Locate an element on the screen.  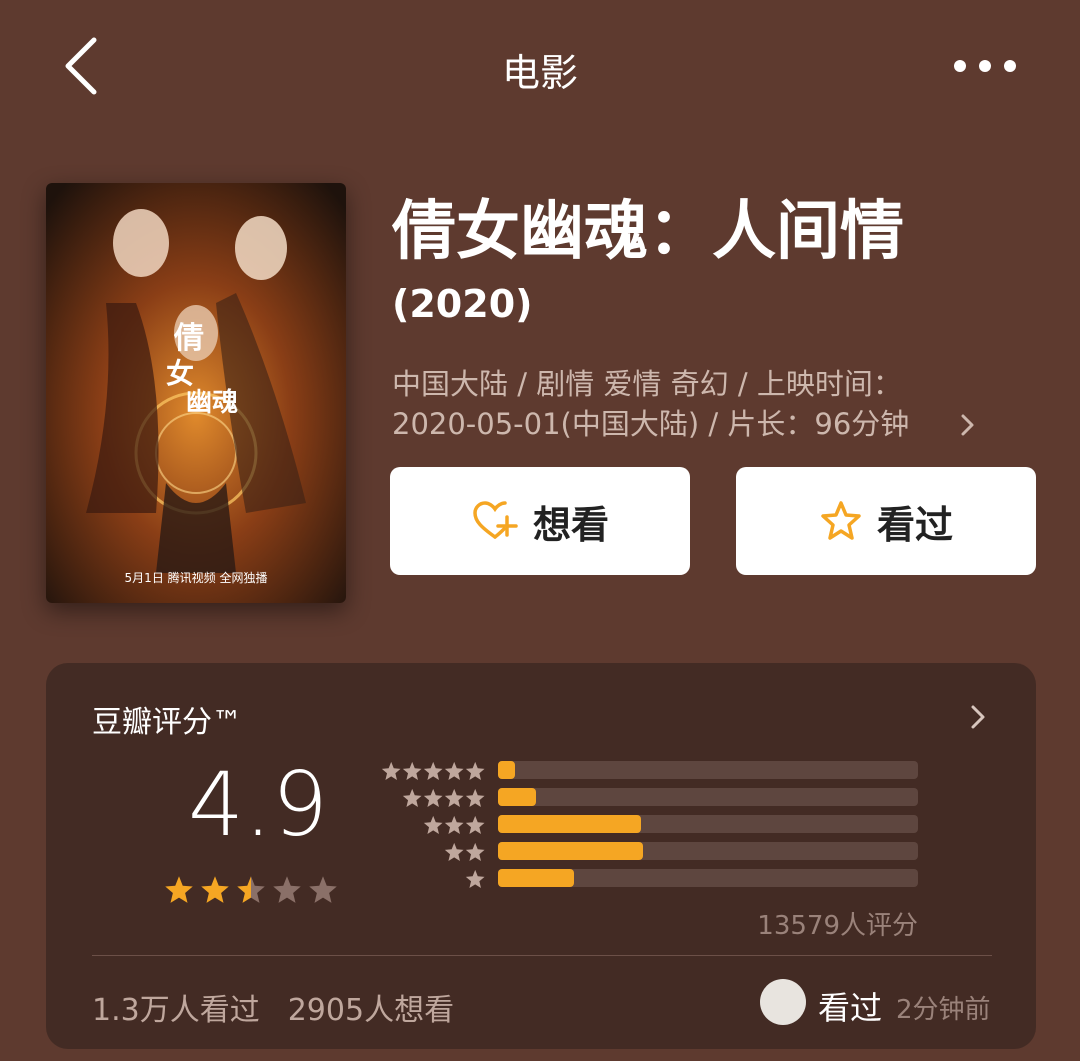
want-to-watch-button: 想看 is located at coordinates (540, 521).